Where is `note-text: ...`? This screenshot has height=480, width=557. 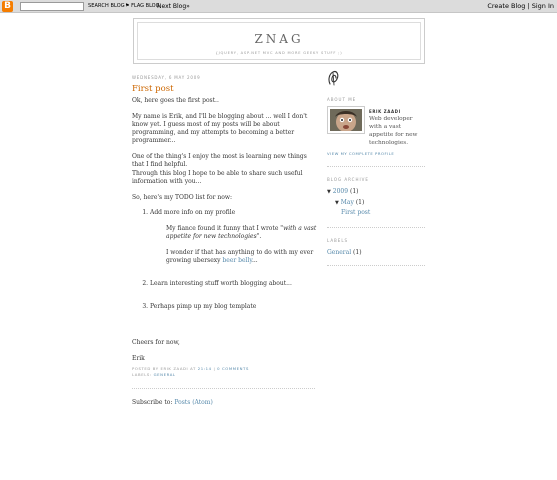
note-text: ... is located at coordinates (254, 260).